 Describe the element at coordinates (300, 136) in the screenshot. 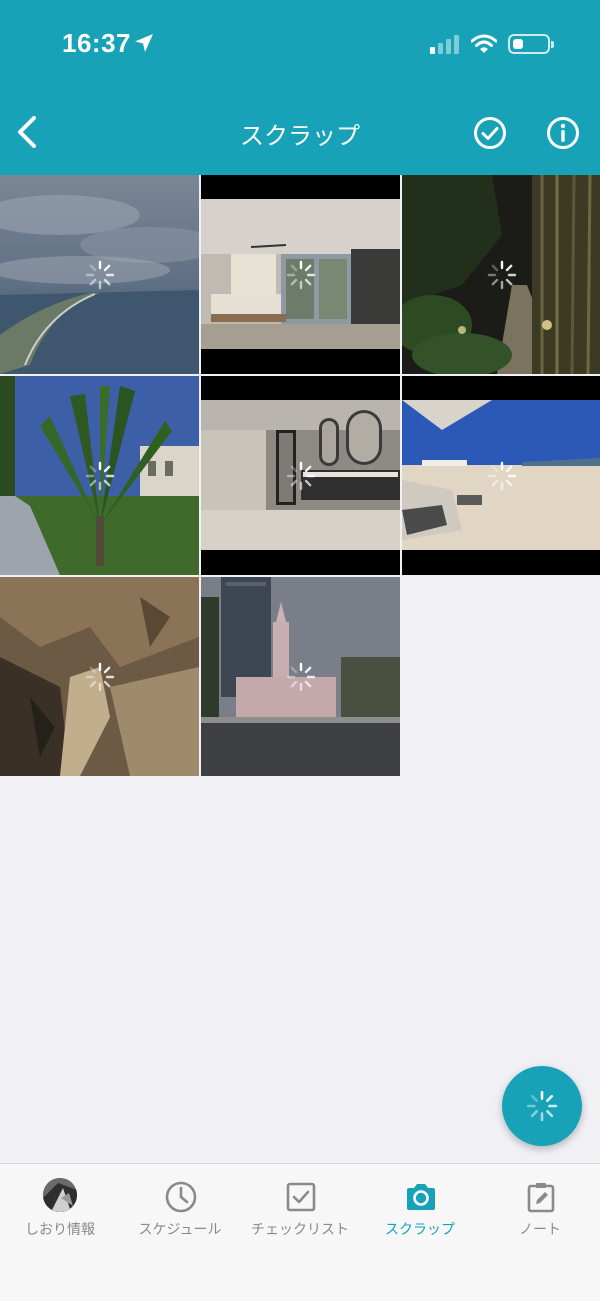

I see `page-title: スクラップ` at that location.